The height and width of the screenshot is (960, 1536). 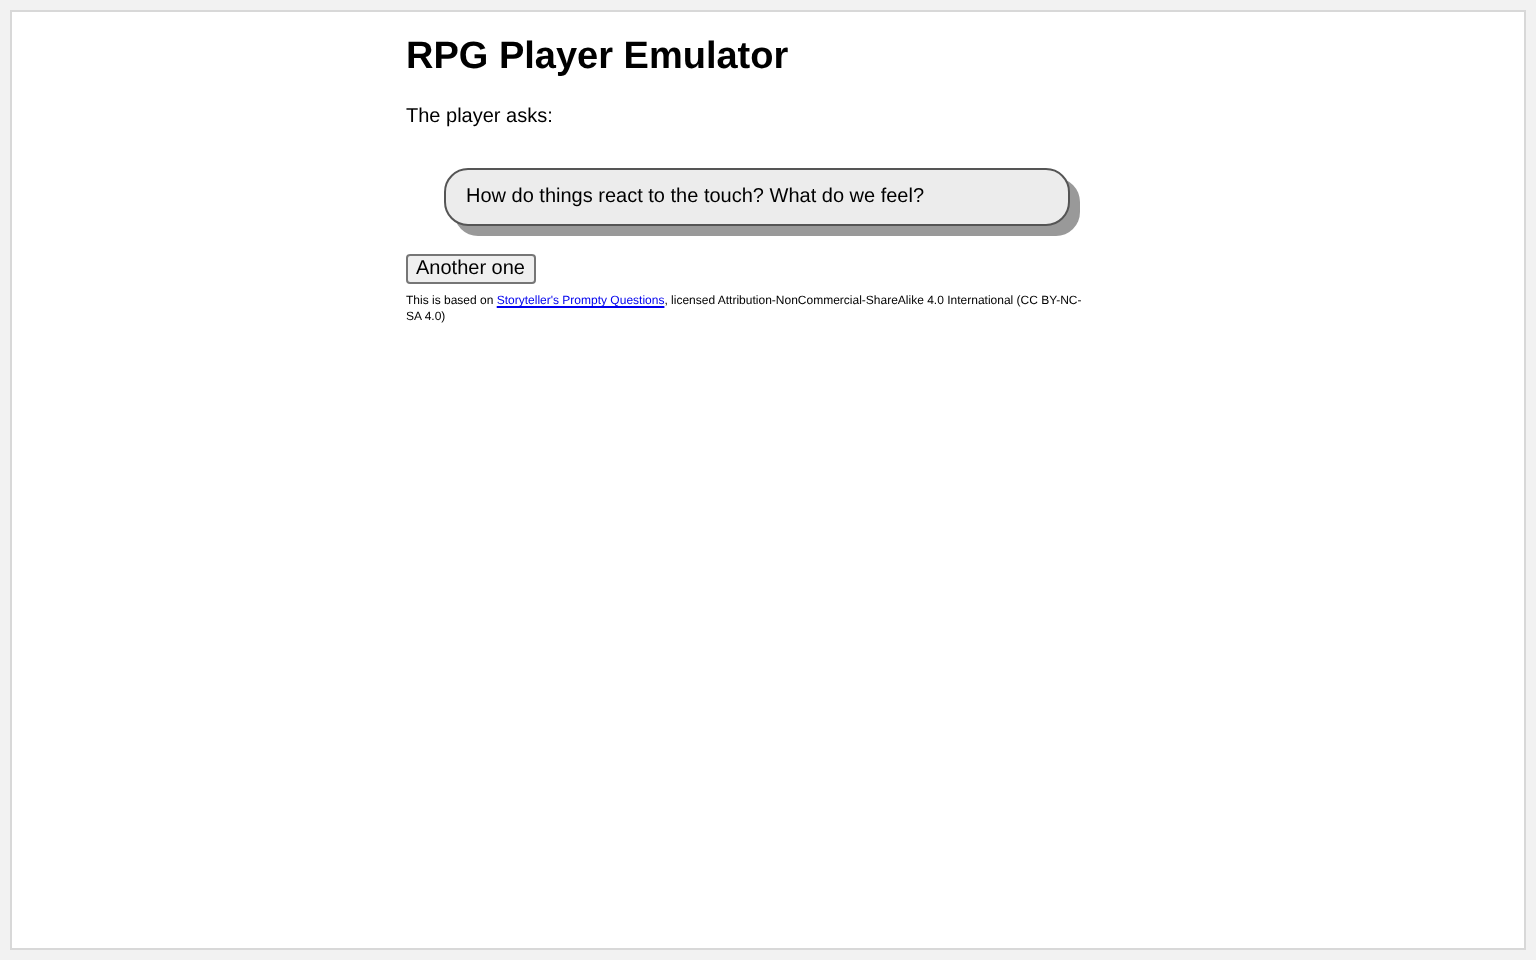 What do you see at coordinates (598, 58) in the screenshot?
I see `page-title: RPG Player Emulator` at bounding box center [598, 58].